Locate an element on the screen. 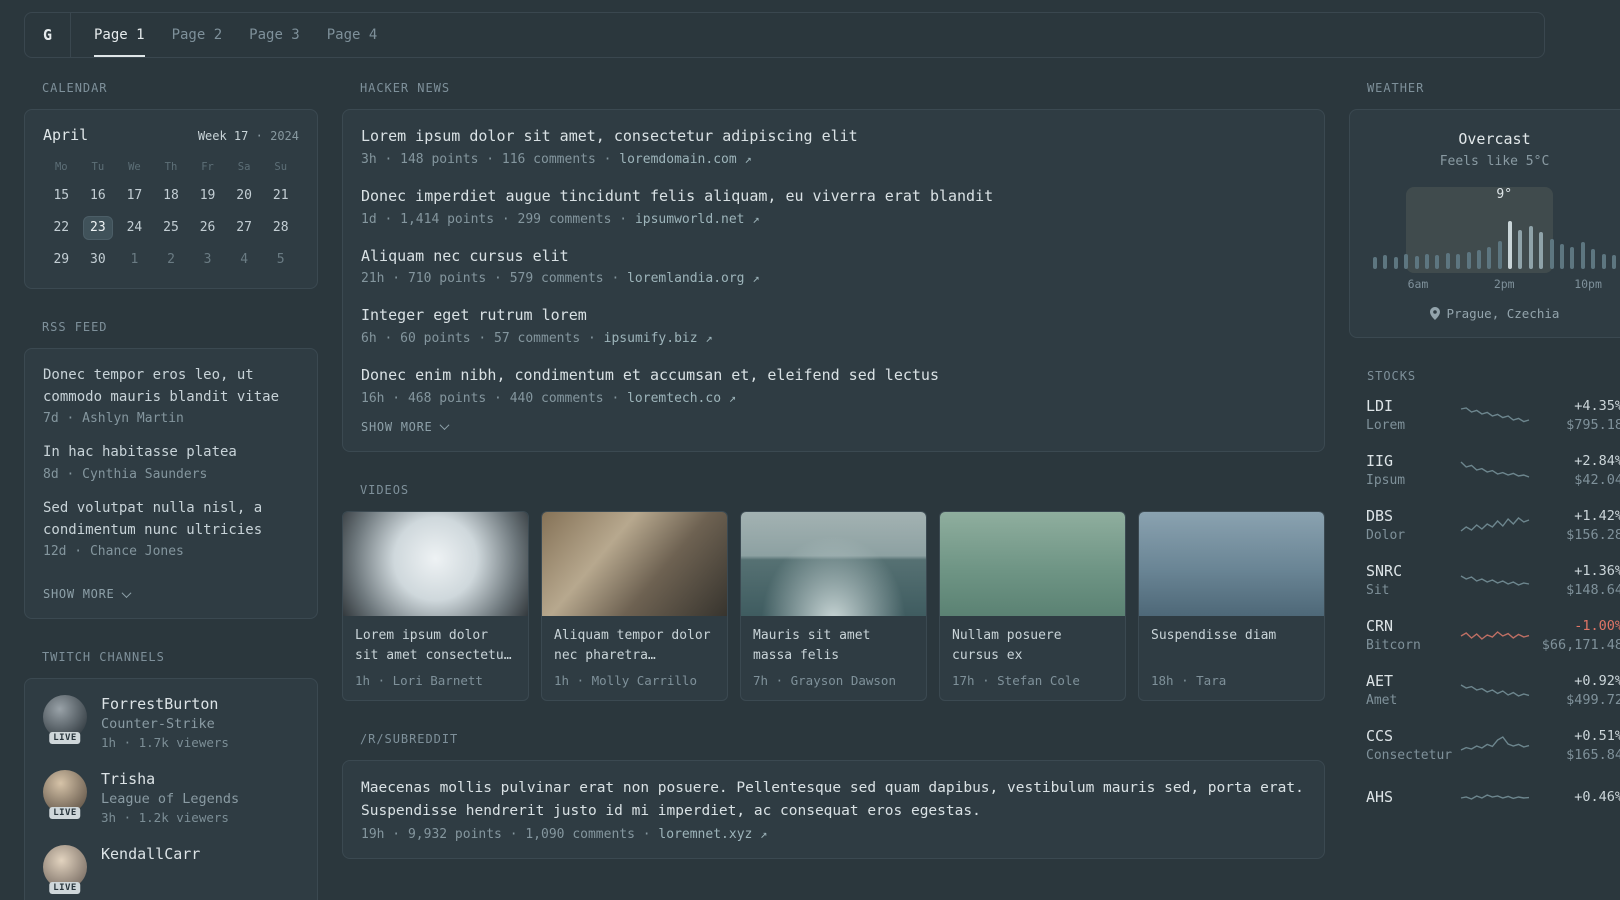 Image resolution: width=1620 pixels, height=900 pixels. calendar-day-header: Tu is located at coordinates (98, 167).